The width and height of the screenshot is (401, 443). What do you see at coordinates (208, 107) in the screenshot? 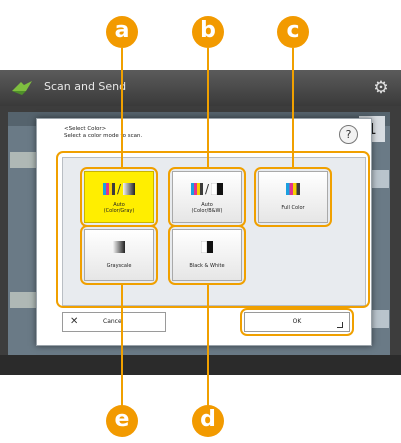
I see `leader-line-b` at bounding box center [208, 107].